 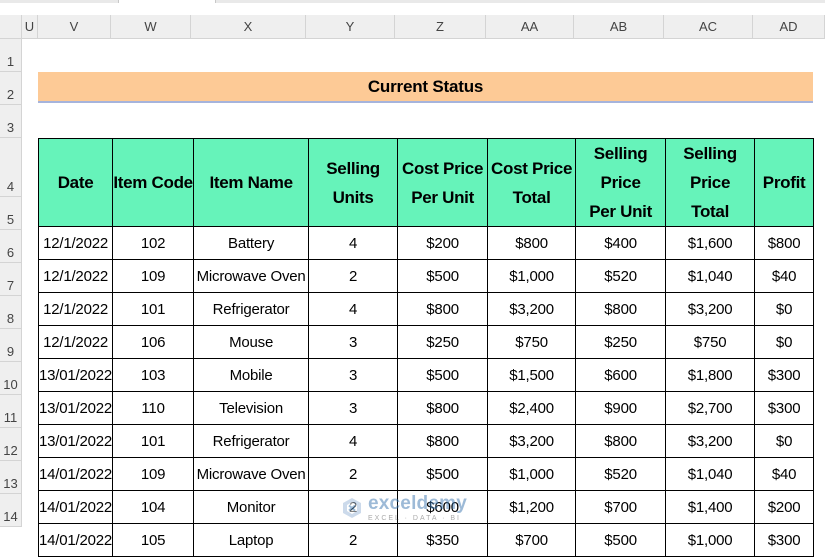 What do you see at coordinates (619, 27) in the screenshot?
I see `column-header-ab: AB` at bounding box center [619, 27].